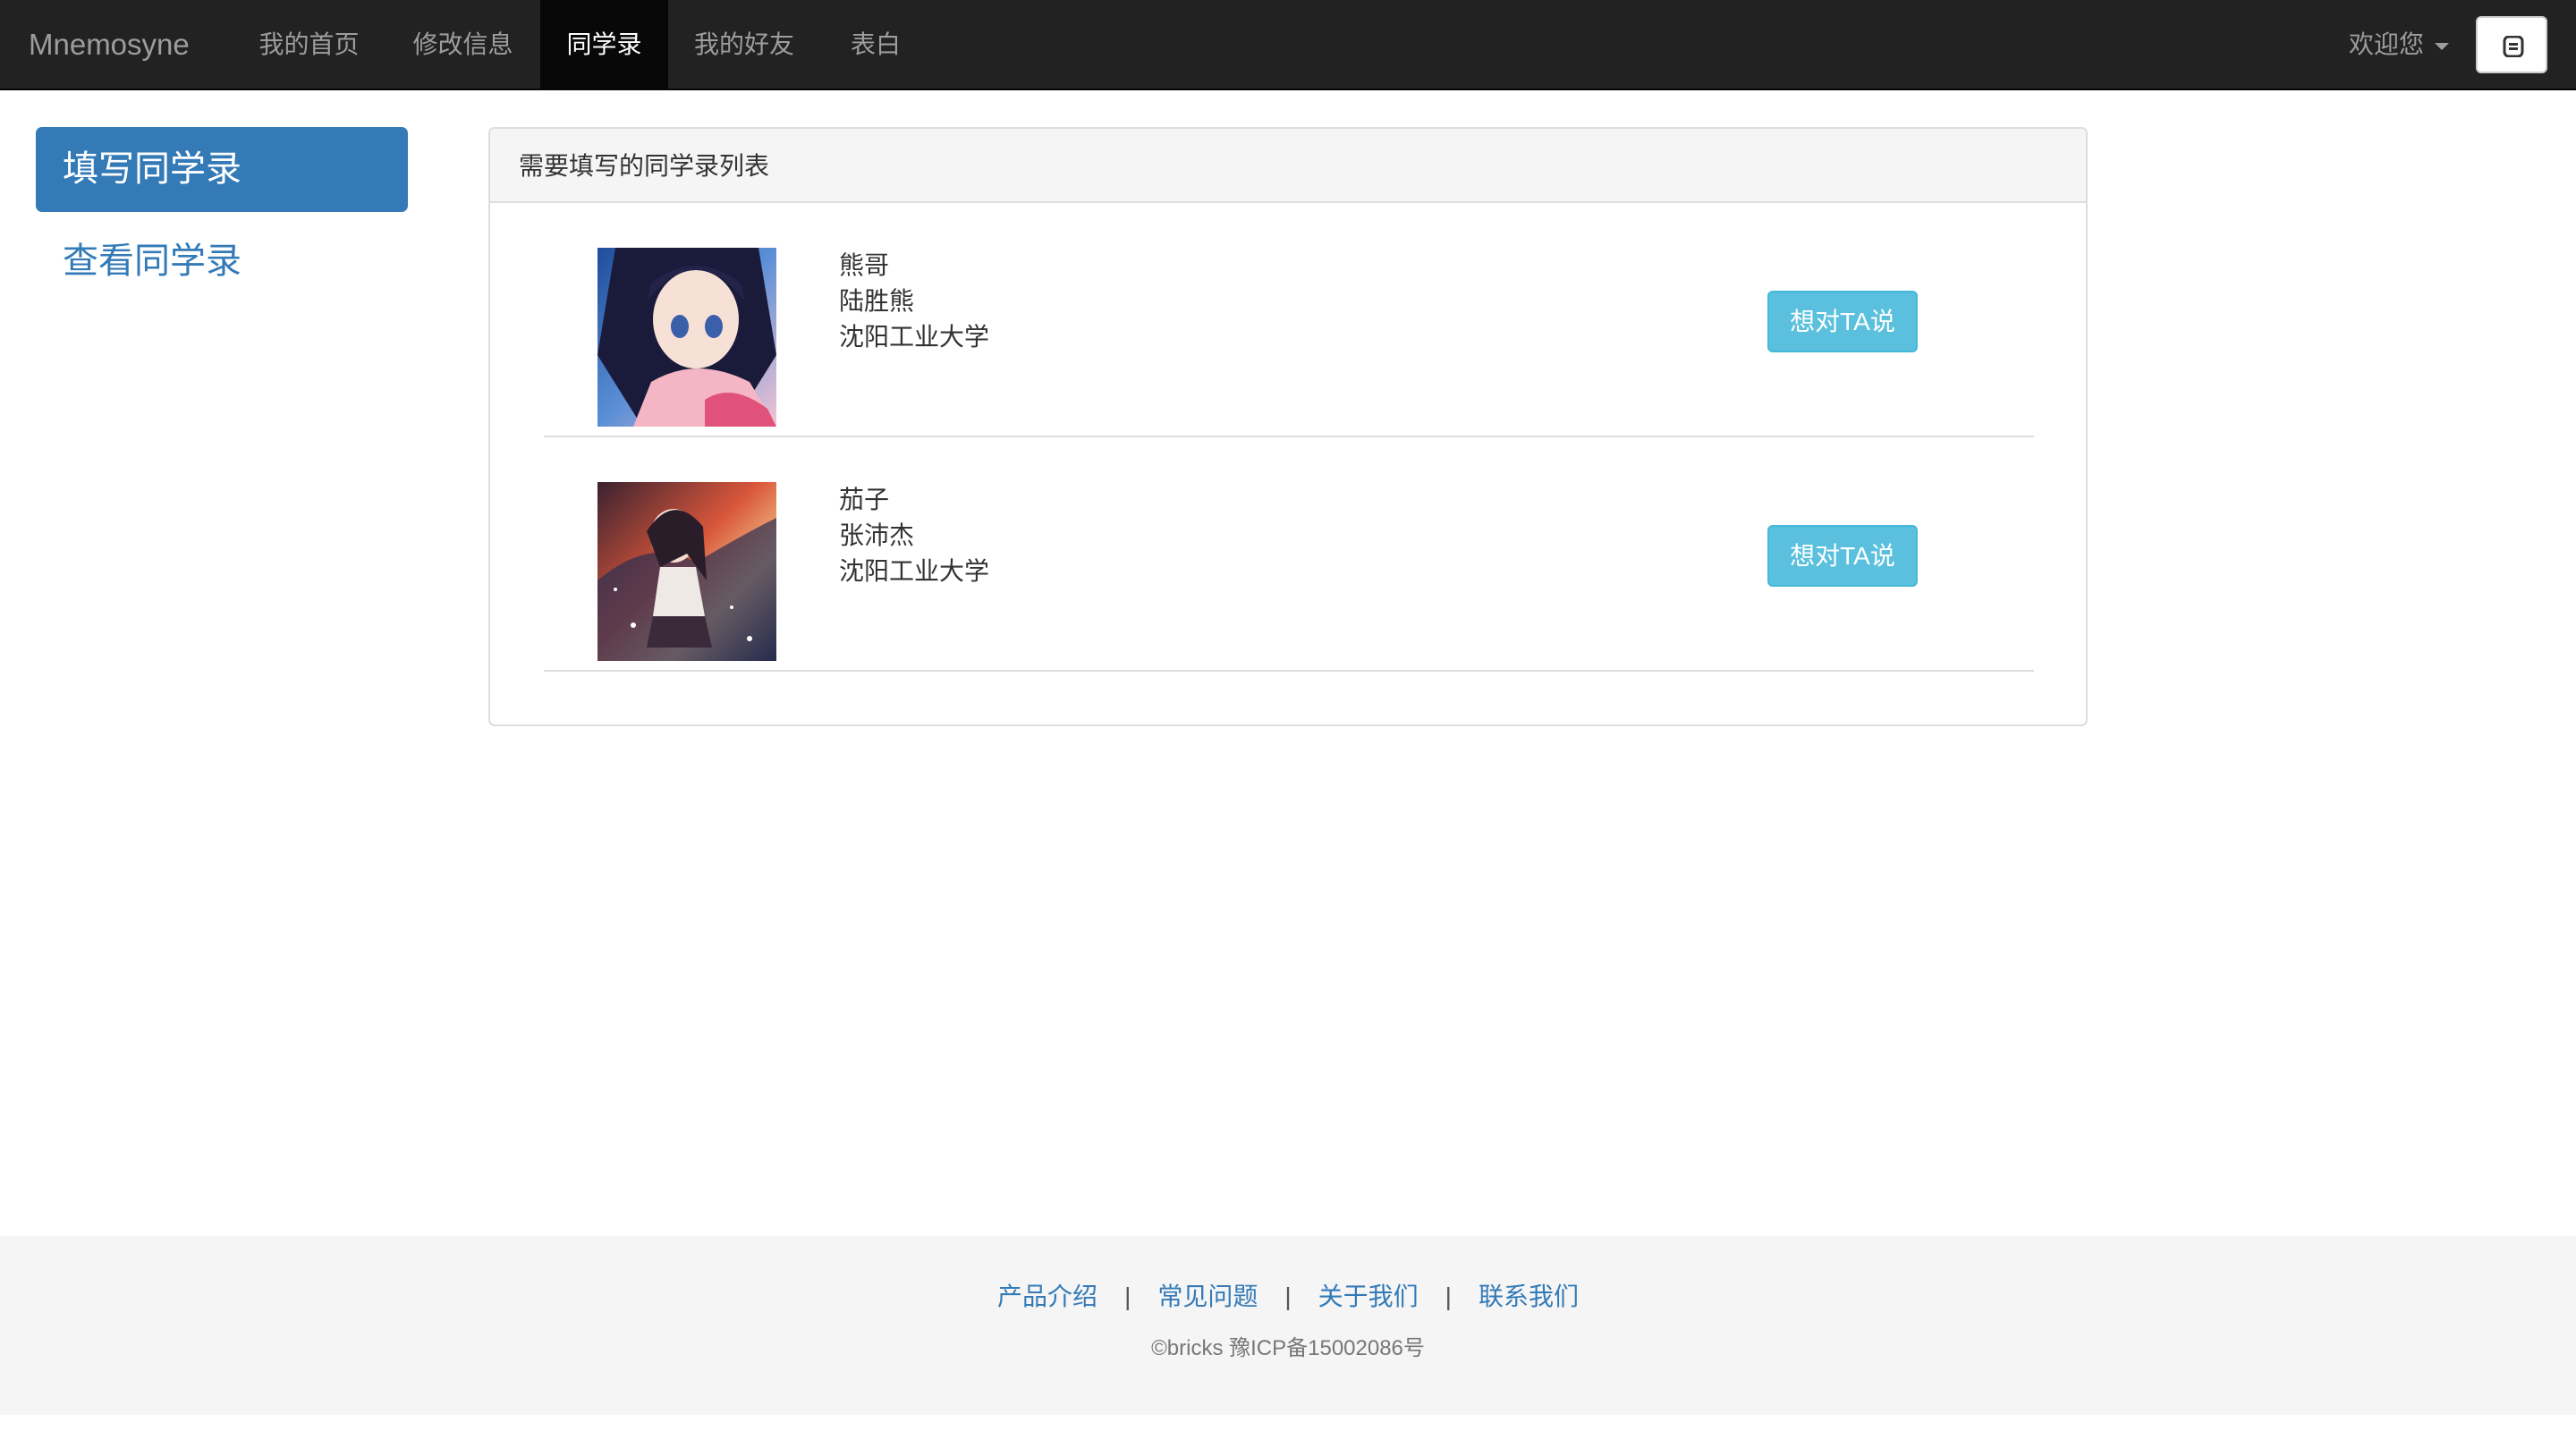 This screenshot has height=1431, width=2576. What do you see at coordinates (463, 45) in the screenshot?
I see `nav-item-edit-info: 修改信息` at bounding box center [463, 45].